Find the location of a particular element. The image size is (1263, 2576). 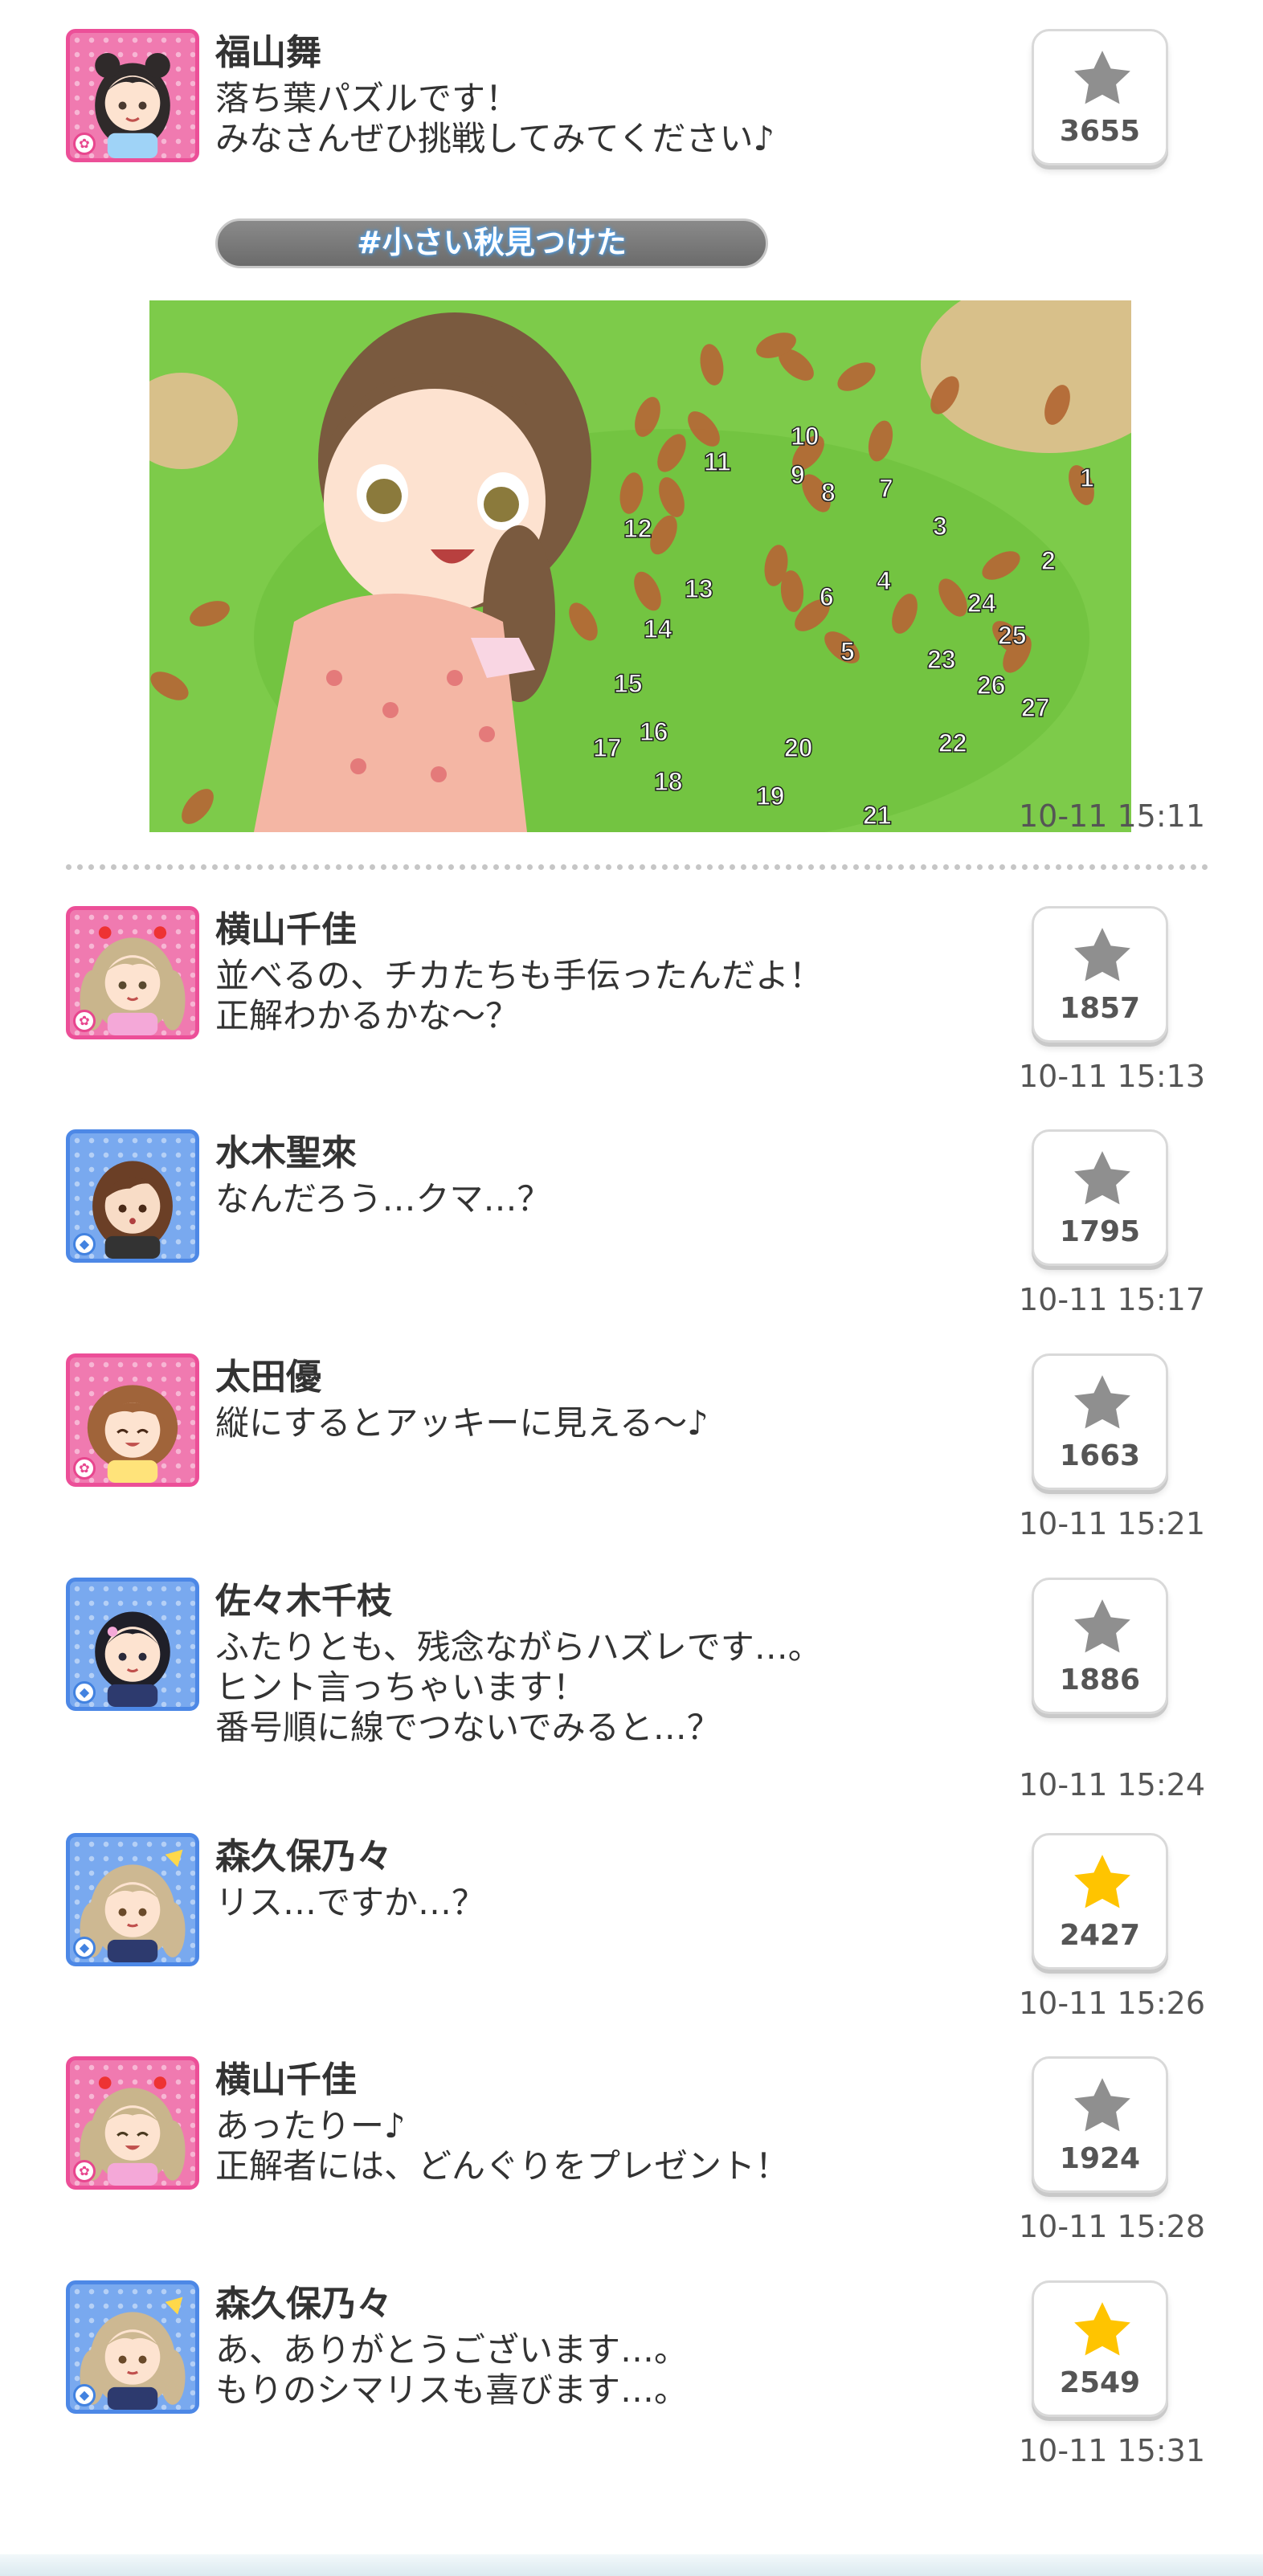

post-message: なんだろう…クマ…？ is located at coordinates (383, 1199).